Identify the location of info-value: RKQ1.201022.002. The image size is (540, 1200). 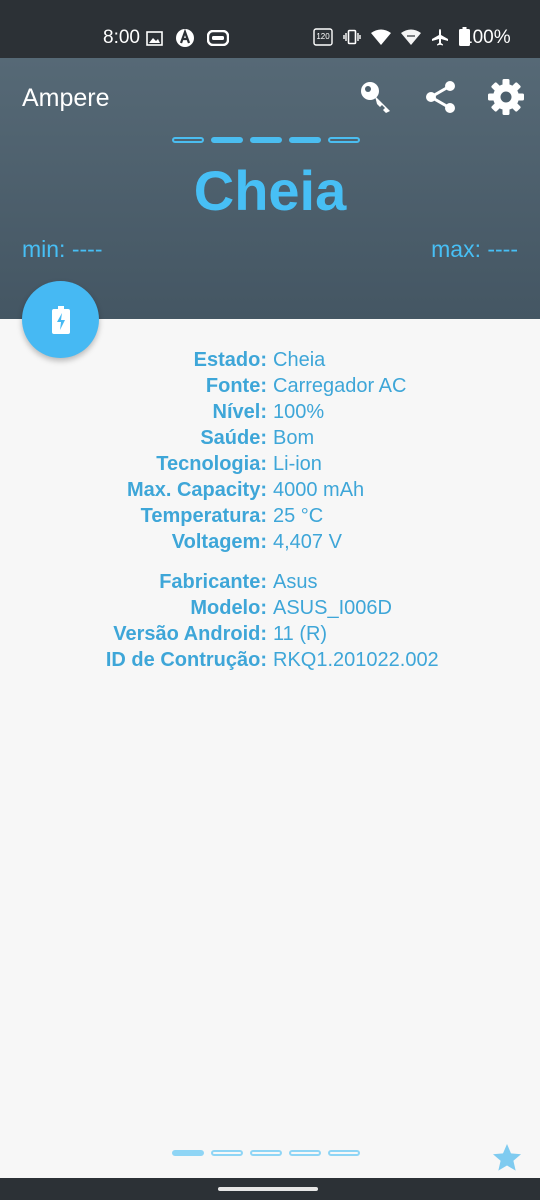
(356, 660).